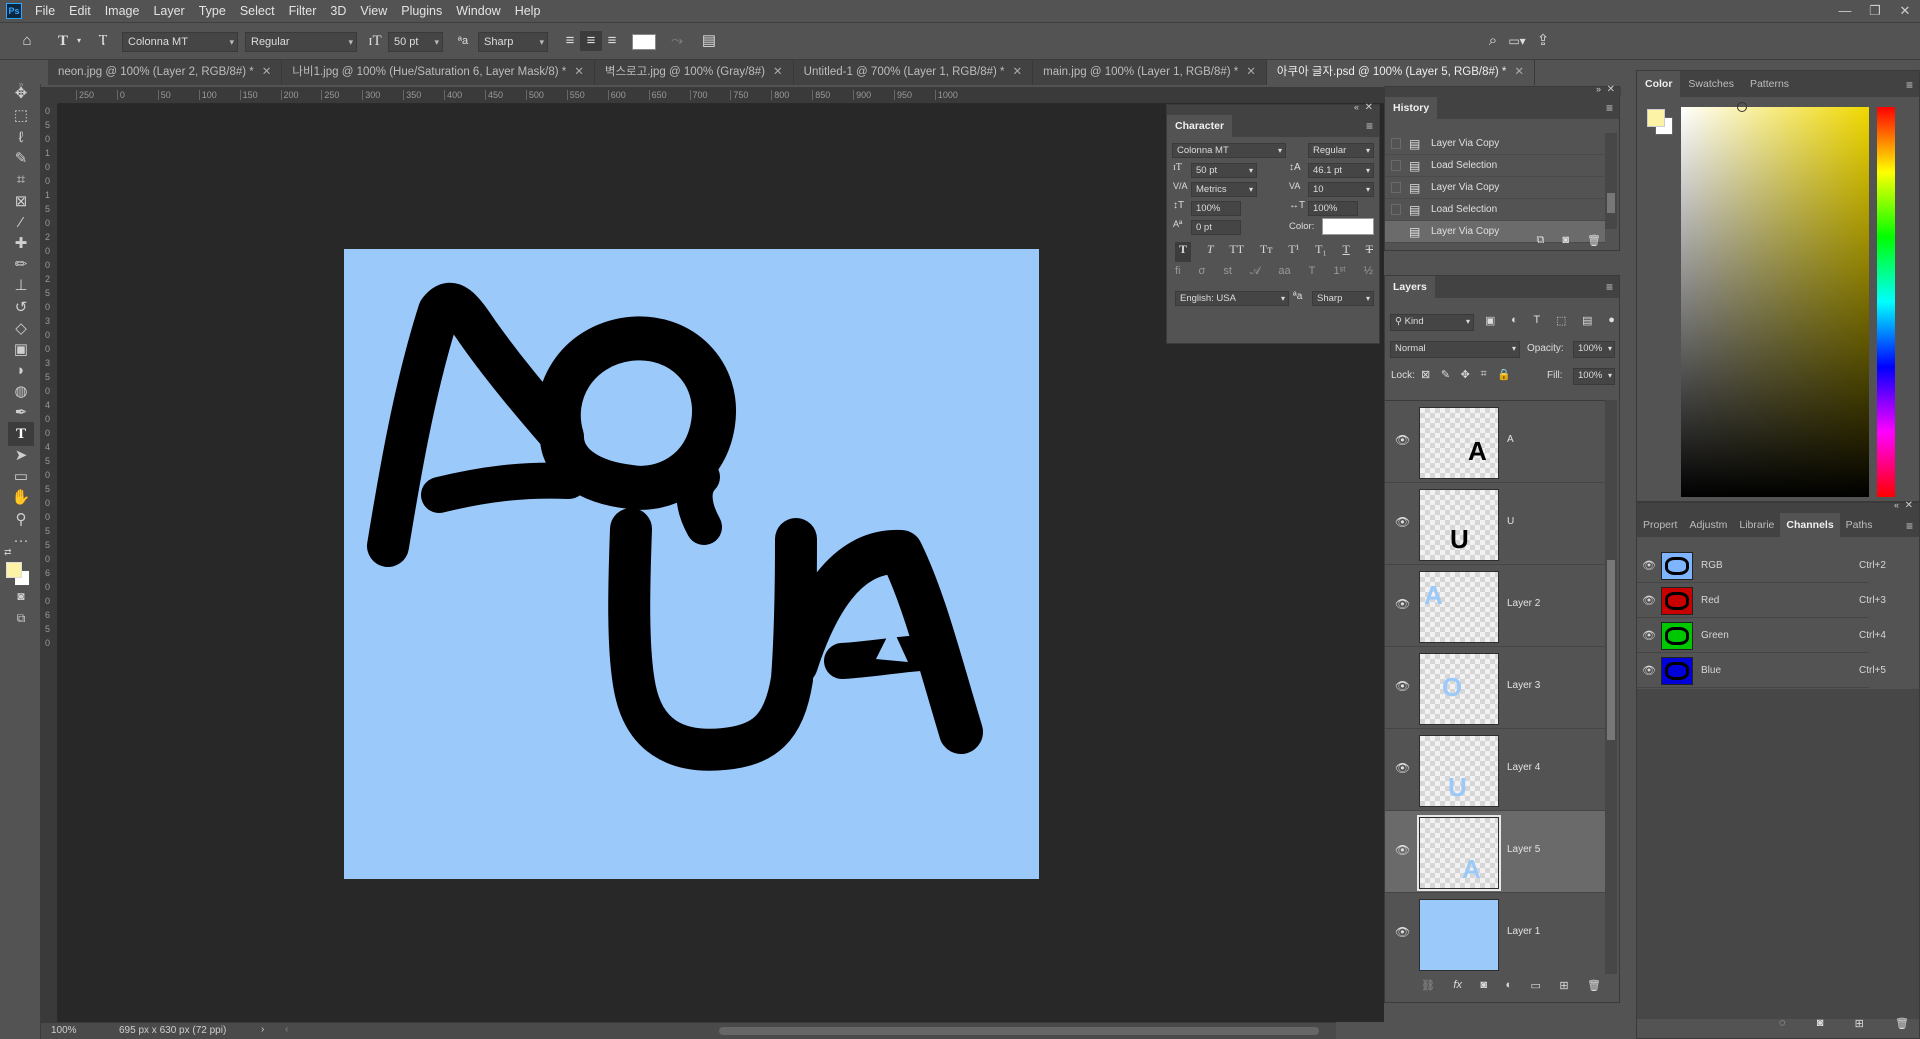 The height and width of the screenshot is (1039, 1920). What do you see at coordinates (257, 11) in the screenshot?
I see `menu-item-select: Select` at bounding box center [257, 11].